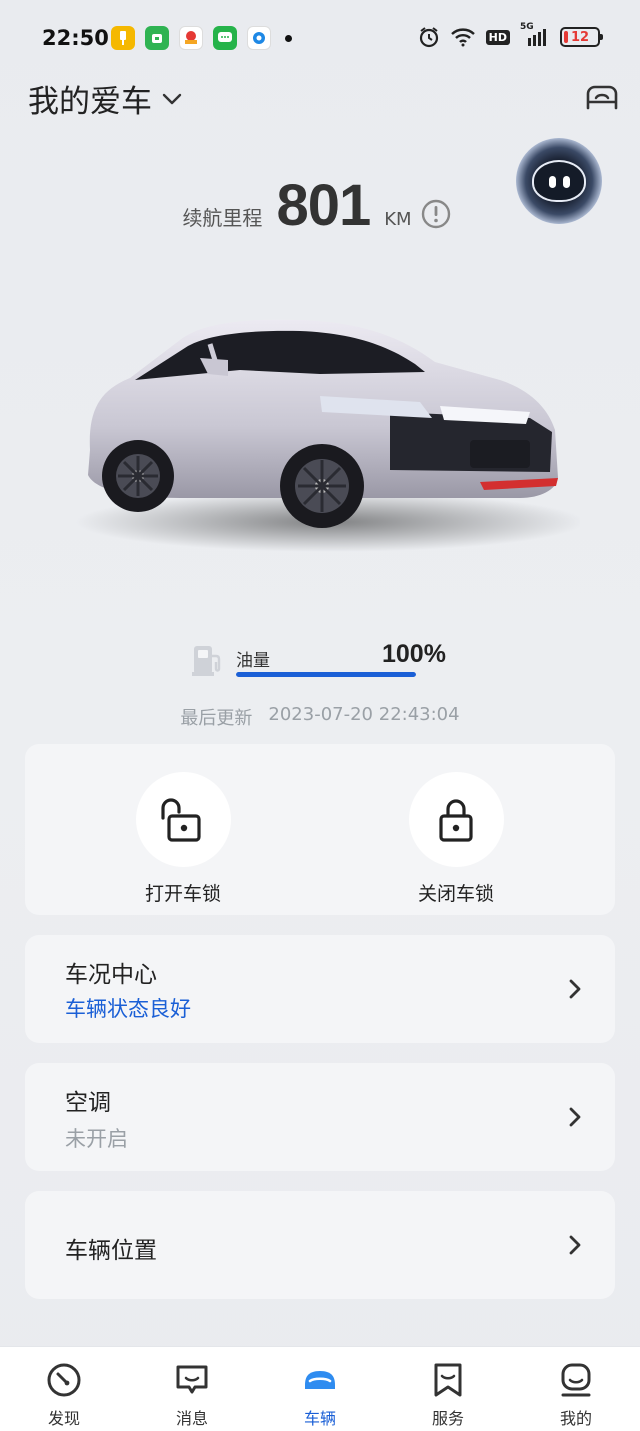 This screenshot has height=1431, width=640. What do you see at coordinates (96, 1139) in the screenshot?
I see `air-conditioning-subtitle: 未开启` at bounding box center [96, 1139].